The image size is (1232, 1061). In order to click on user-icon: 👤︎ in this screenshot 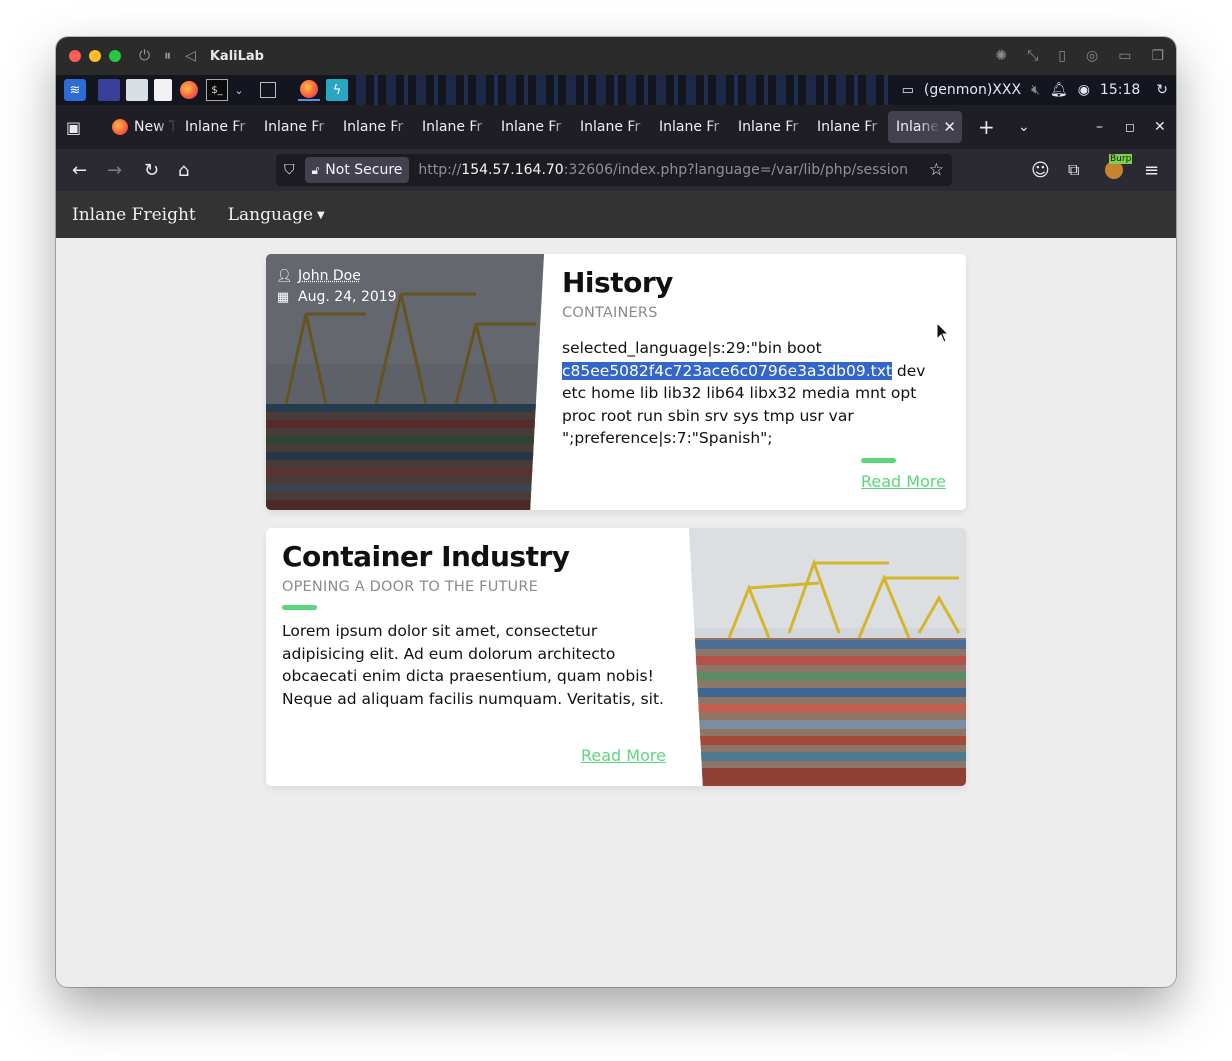, I will do `click(284, 276)`.